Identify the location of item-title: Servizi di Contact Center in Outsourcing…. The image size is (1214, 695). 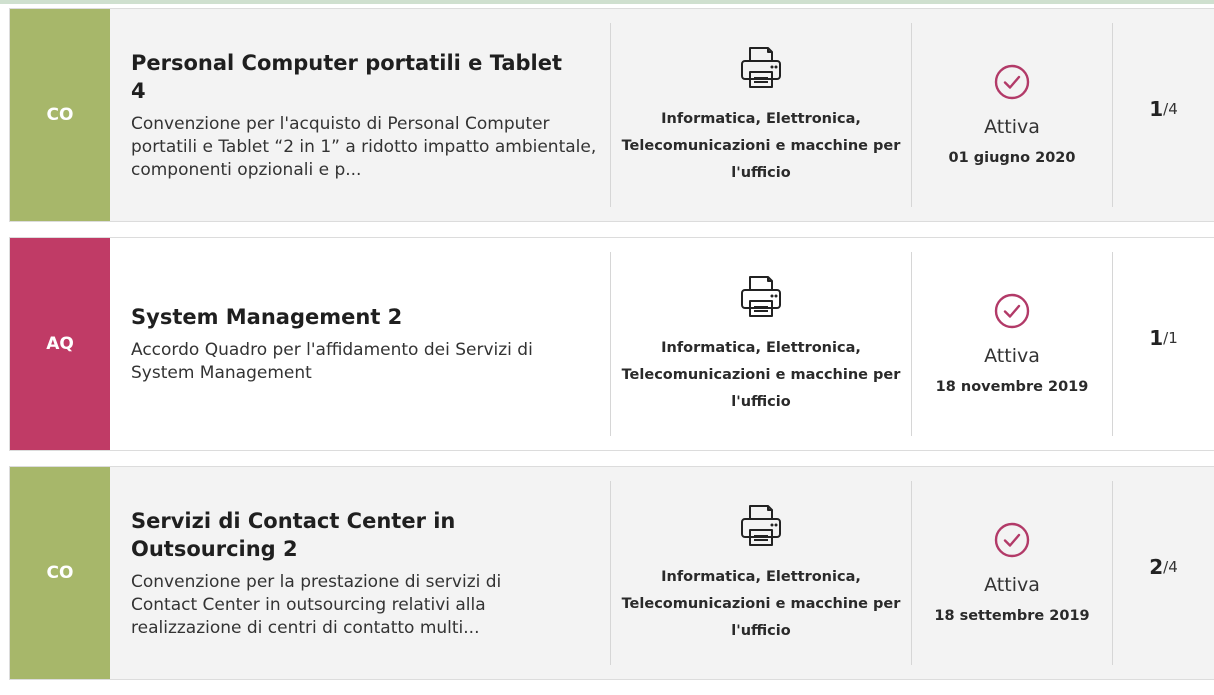
(296, 535).